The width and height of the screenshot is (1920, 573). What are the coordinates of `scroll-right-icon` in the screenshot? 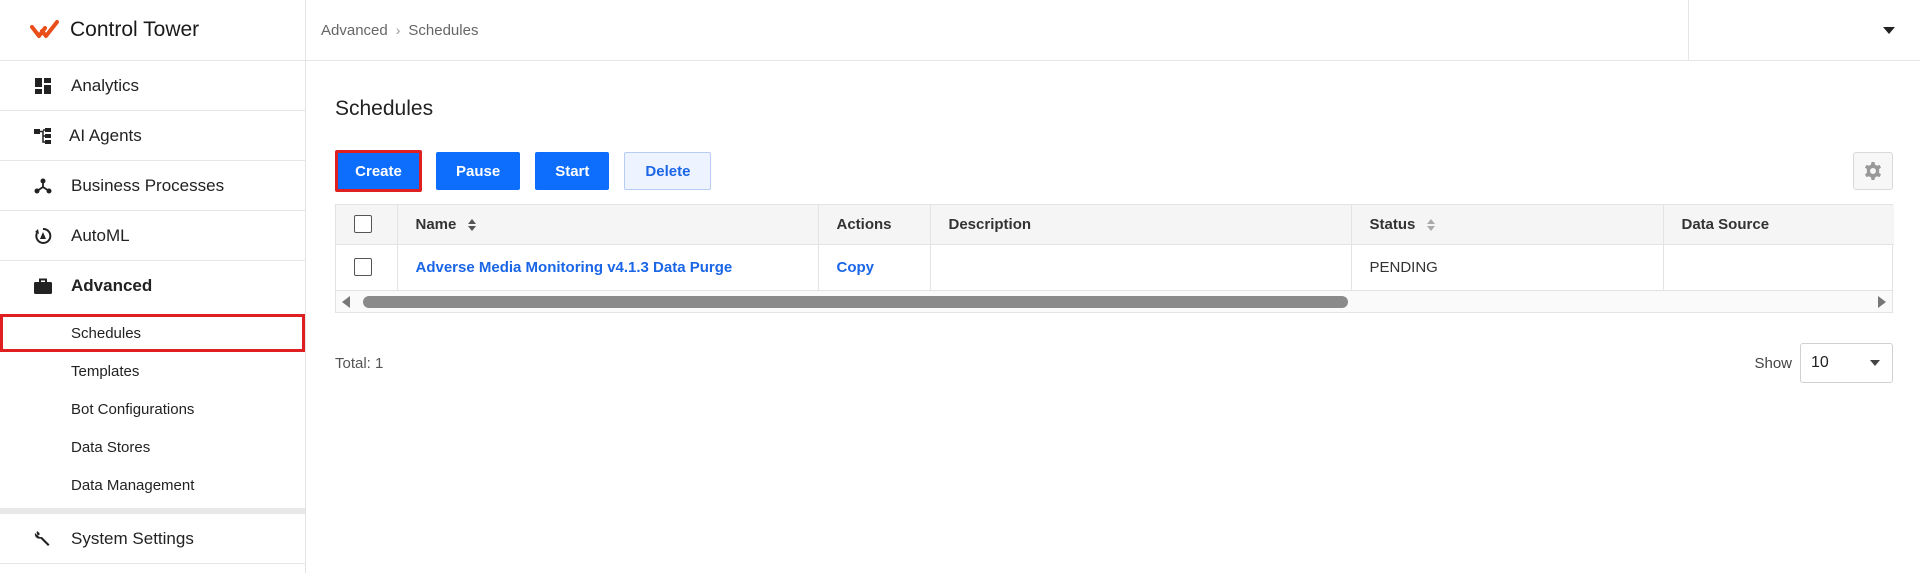 It's located at (1882, 302).